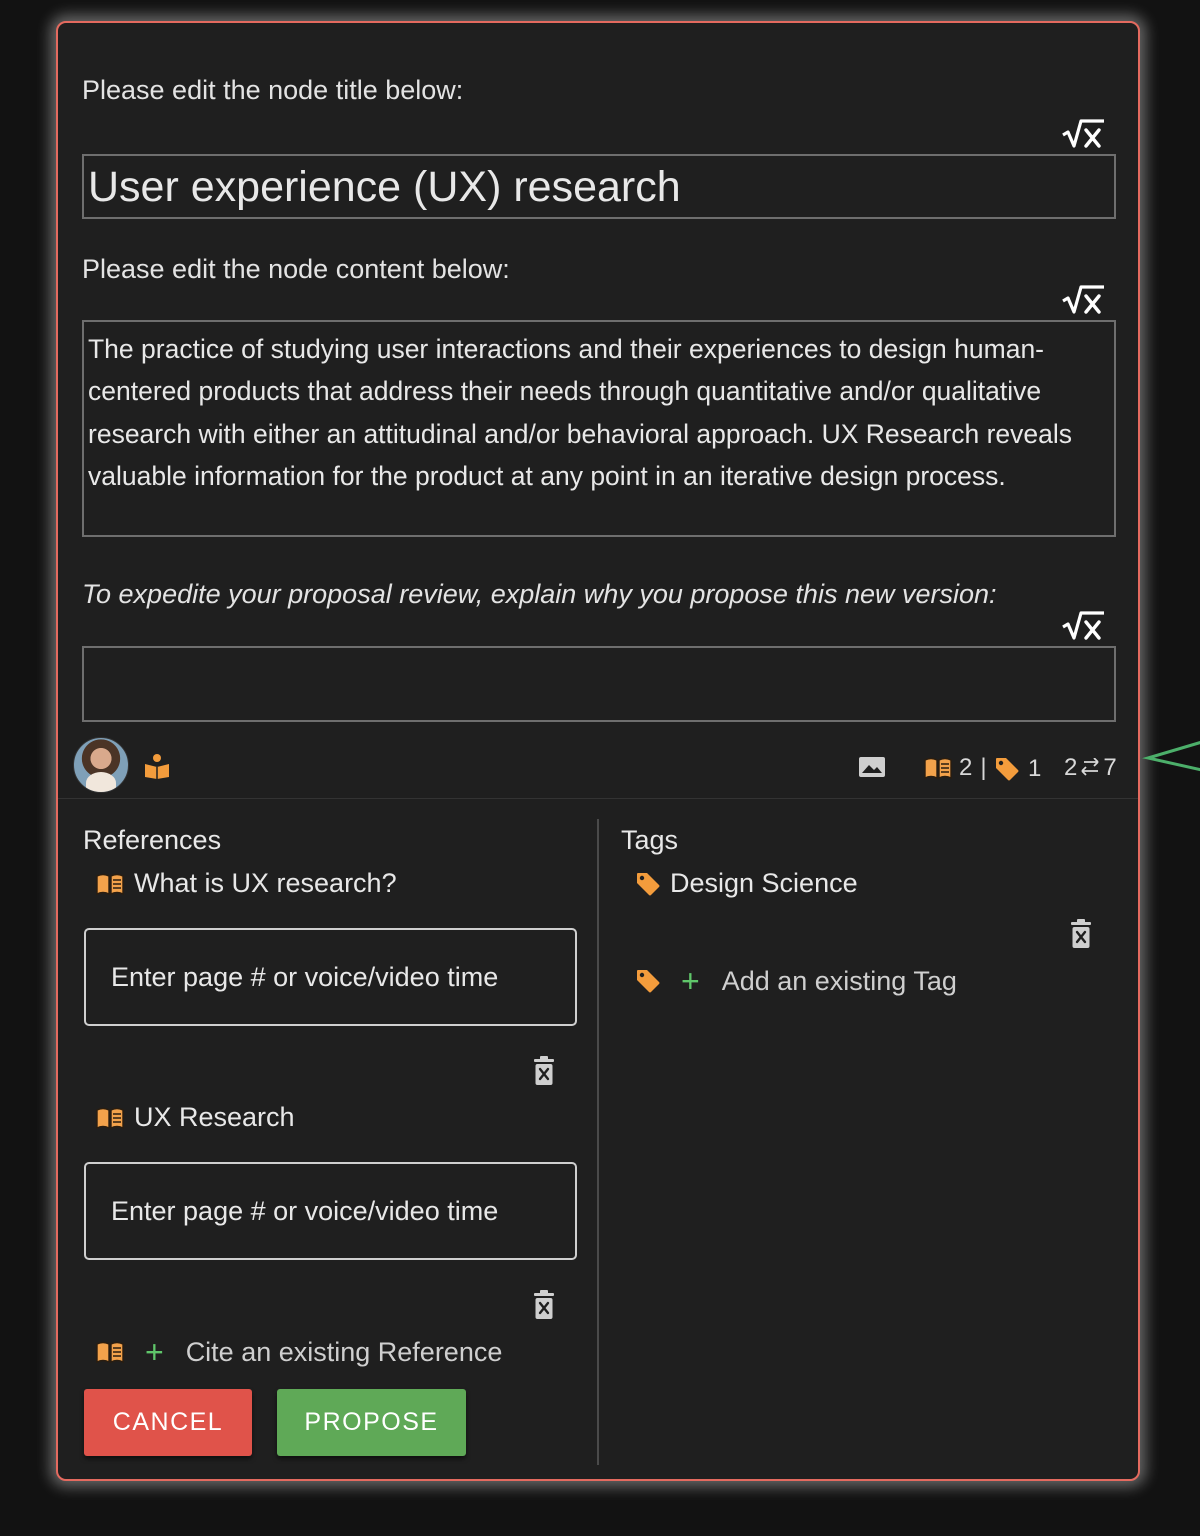 This screenshot has height=1536, width=1200. What do you see at coordinates (598, 766) in the screenshot?
I see `node-toolbar: 2 | 1 2 7` at bounding box center [598, 766].